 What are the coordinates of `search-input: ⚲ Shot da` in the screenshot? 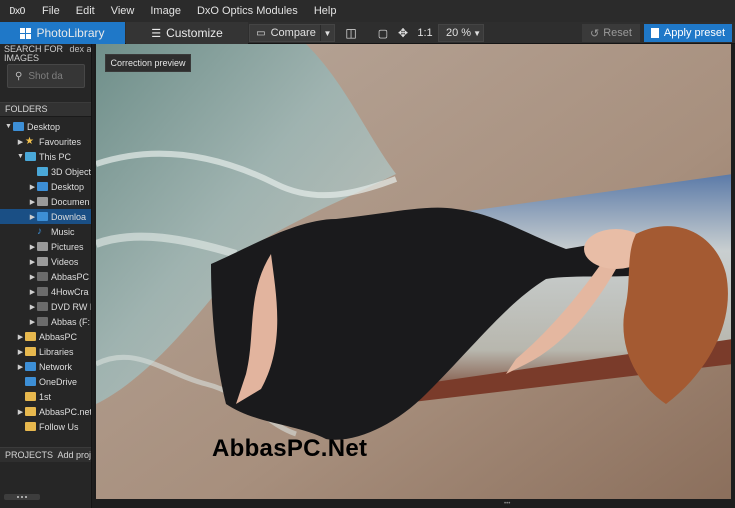 It's located at (46, 76).